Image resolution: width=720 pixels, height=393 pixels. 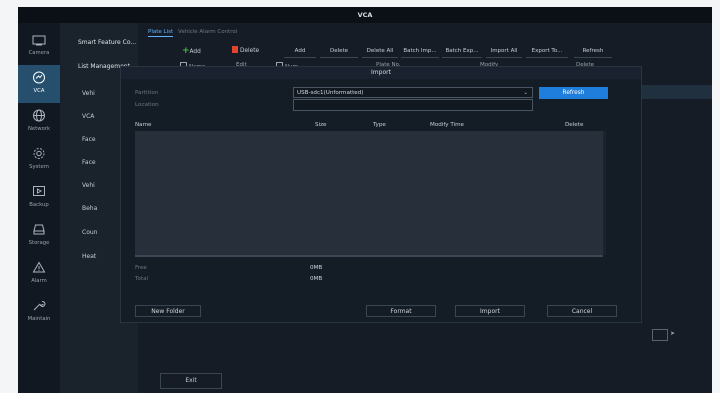 I want to click on format-button: Format, so click(x=401, y=311).